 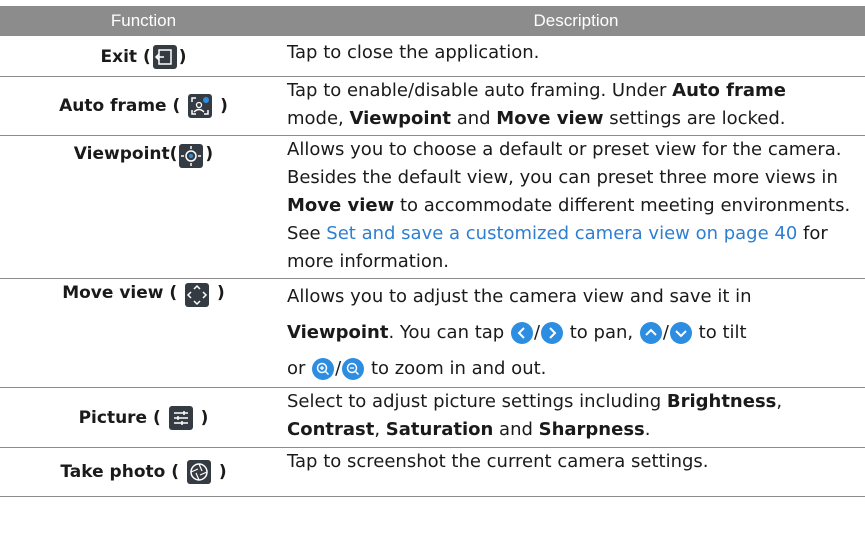 I want to click on function-cell: Picture ( ), so click(x=143, y=417).